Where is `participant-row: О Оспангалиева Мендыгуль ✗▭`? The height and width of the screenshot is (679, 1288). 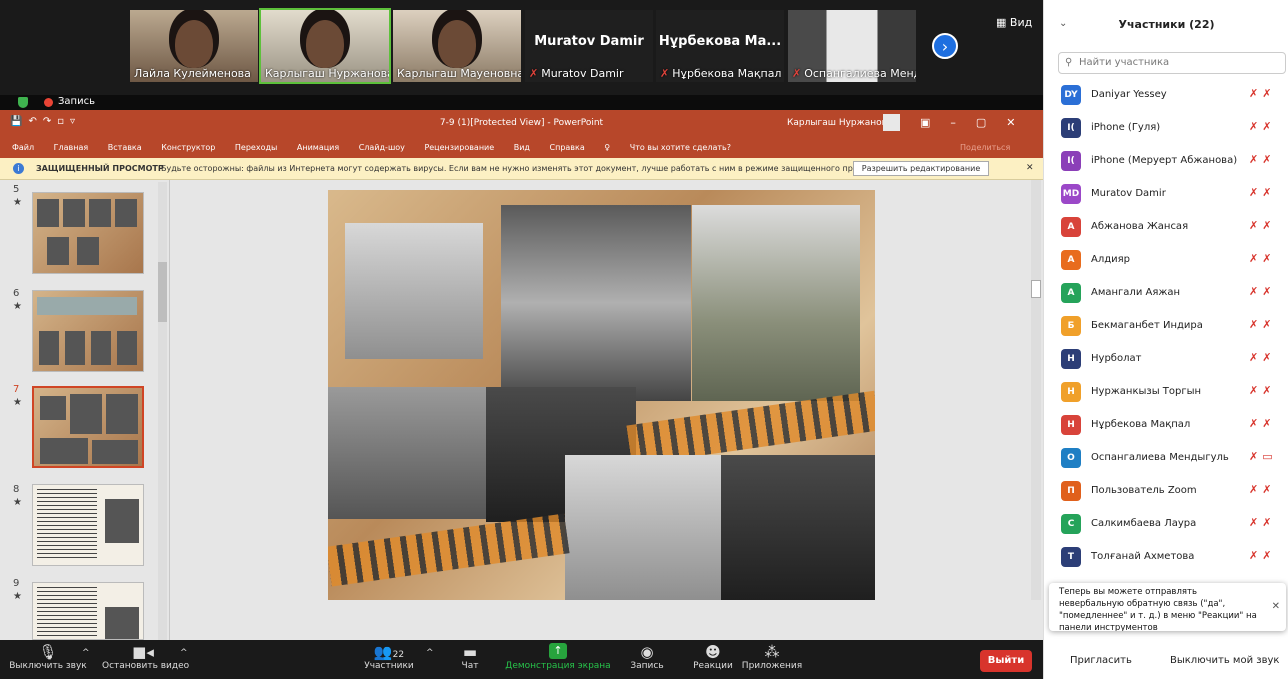 participant-row: О Оспангалиева Мендыгуль ✗▭ is located at coordinates (1166, 458).